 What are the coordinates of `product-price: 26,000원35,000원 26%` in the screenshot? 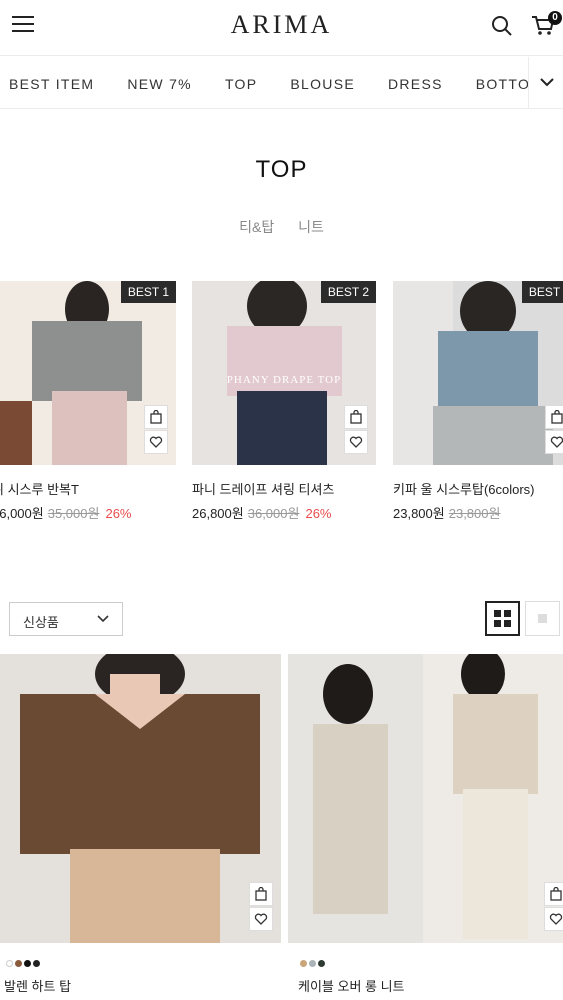 It's located at (66, 512).